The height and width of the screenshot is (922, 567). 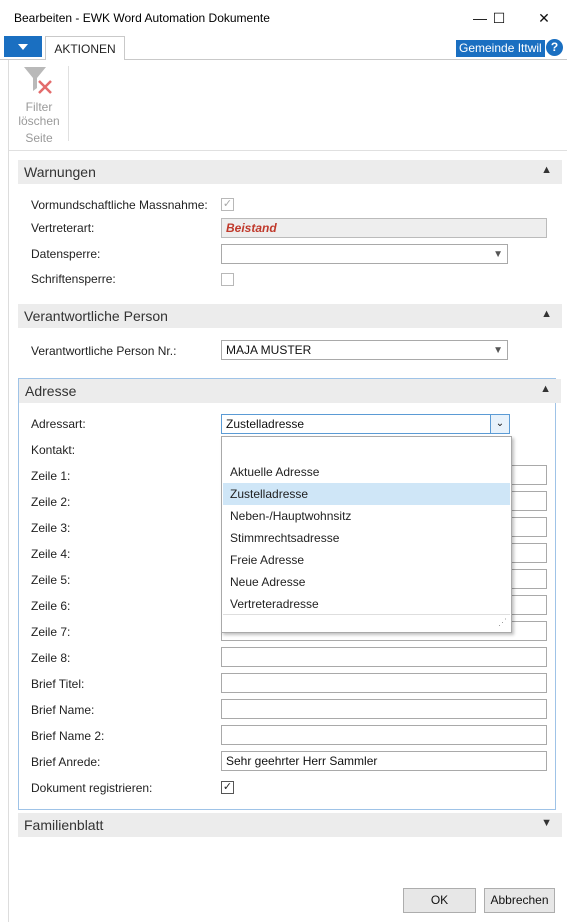 What do you see at coordinates (58, 684) in the screenshot?
I see `brief-titel-label: Brief Titel:` at bounding box center [58, 684].